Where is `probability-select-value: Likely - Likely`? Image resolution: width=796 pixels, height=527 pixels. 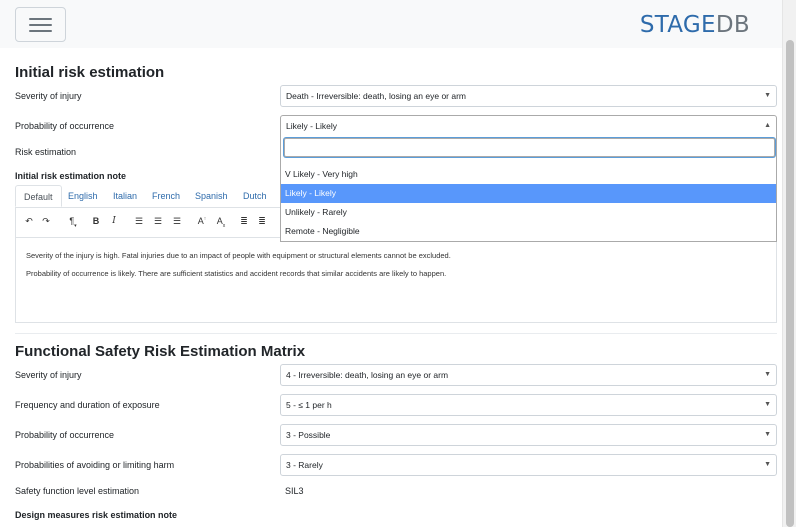
probability-select-value: Likely - Likely is located at coordinates (312, 126).